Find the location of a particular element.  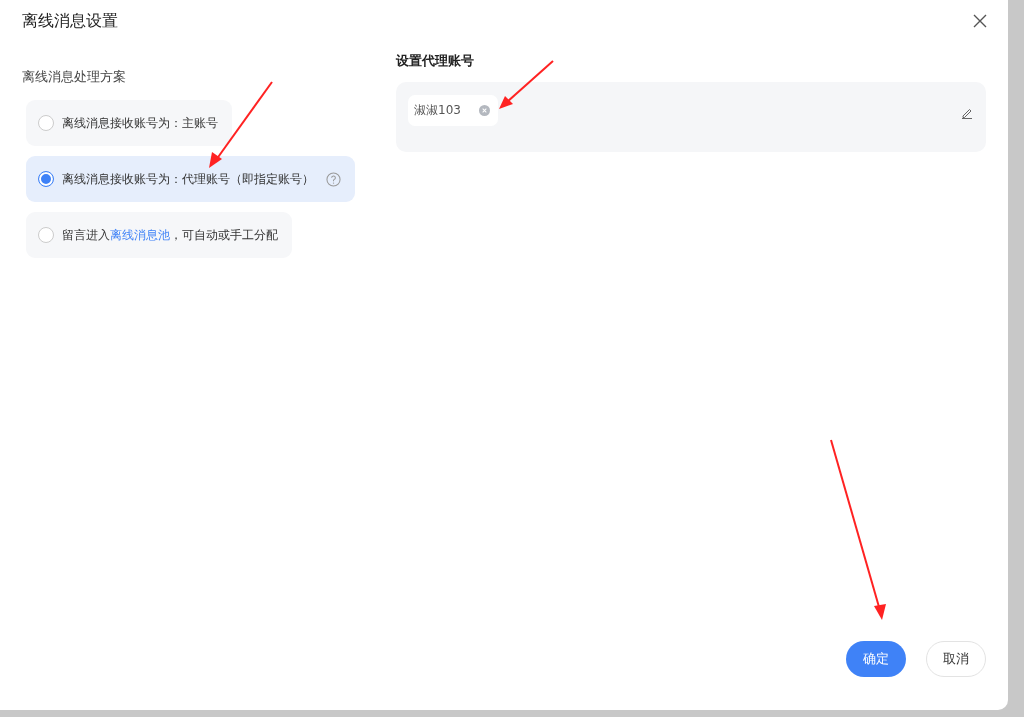

clear-icon is located at coordinates (484, 110).